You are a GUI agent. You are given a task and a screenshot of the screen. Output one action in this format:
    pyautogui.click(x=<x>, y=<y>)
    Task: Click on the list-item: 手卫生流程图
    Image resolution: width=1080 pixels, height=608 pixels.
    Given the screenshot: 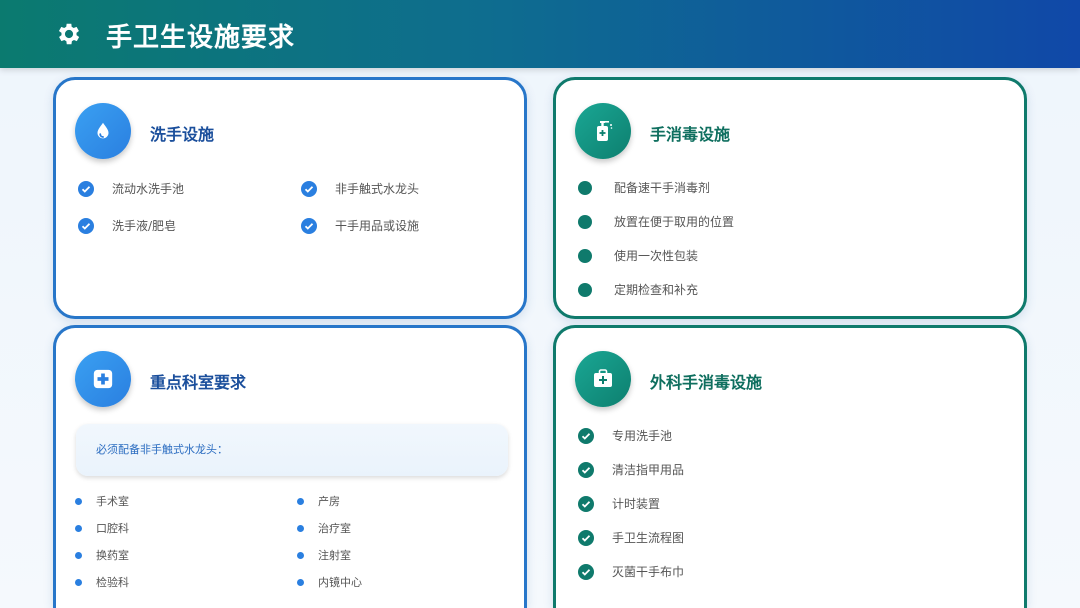 What is the action you would take?
    pyautogui.click(x=631, y=537)
    